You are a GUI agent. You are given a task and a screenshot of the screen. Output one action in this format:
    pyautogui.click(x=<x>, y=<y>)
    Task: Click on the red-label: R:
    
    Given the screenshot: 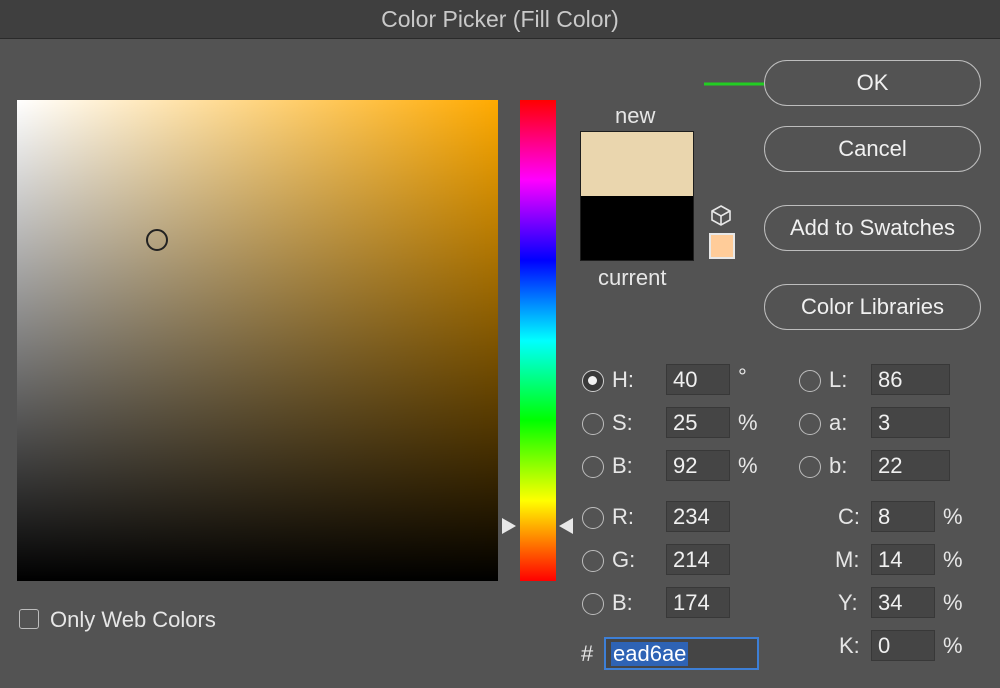 What is the action you would take?
    pyautogui.click(x=623, y=516)
    